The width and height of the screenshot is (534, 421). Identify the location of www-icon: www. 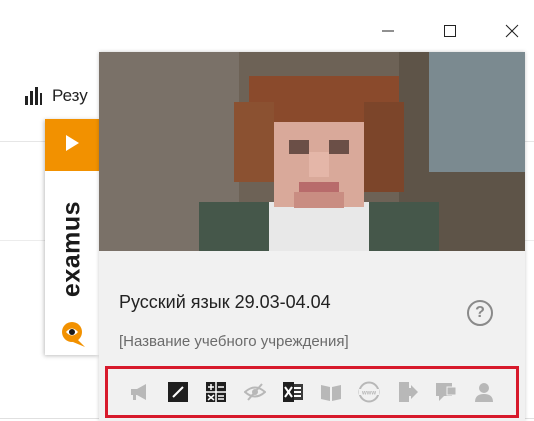
(369, 392).